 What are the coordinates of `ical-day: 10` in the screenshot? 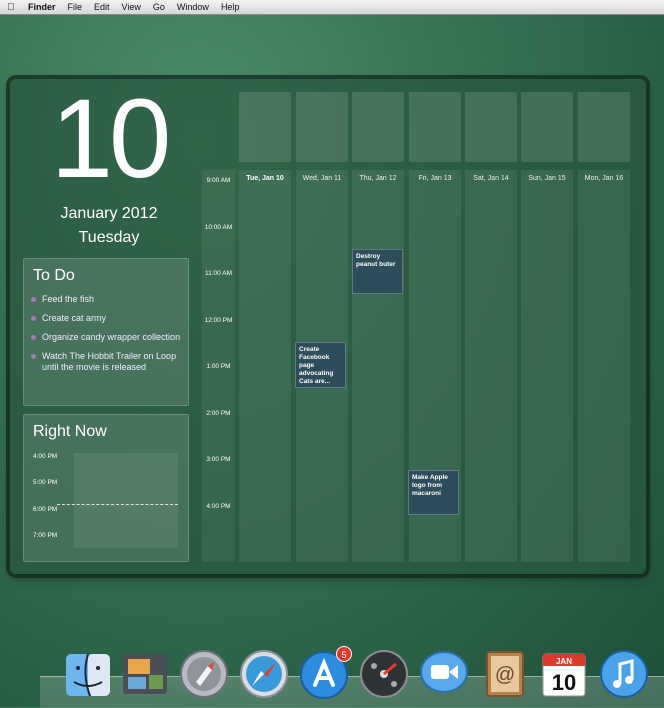 It's located at (564, 682).